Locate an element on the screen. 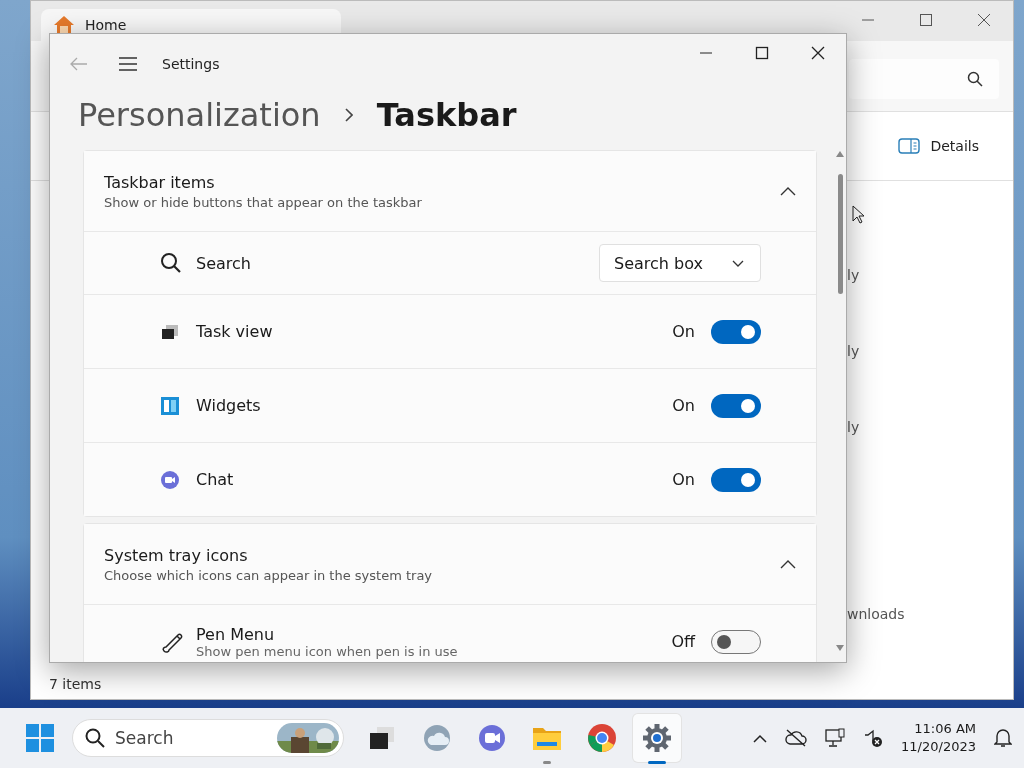  setting-label: Chat is located at coordinates (215, 479).